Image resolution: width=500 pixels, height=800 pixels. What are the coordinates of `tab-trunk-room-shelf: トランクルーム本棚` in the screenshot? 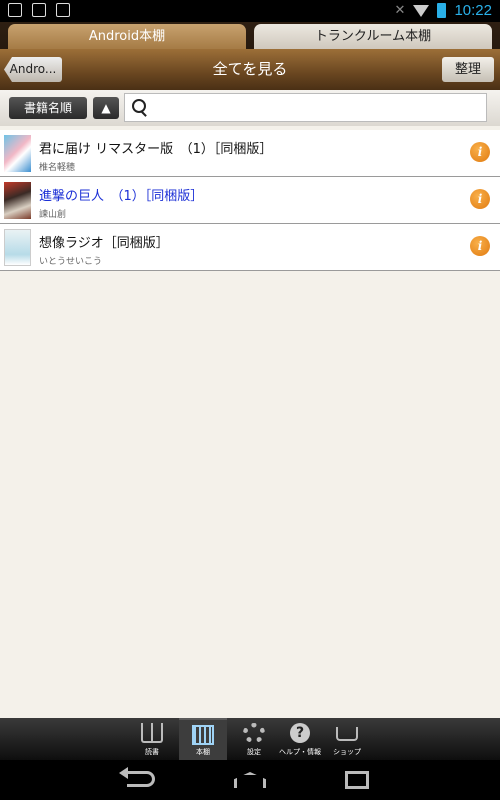 It's located at (373, 36).